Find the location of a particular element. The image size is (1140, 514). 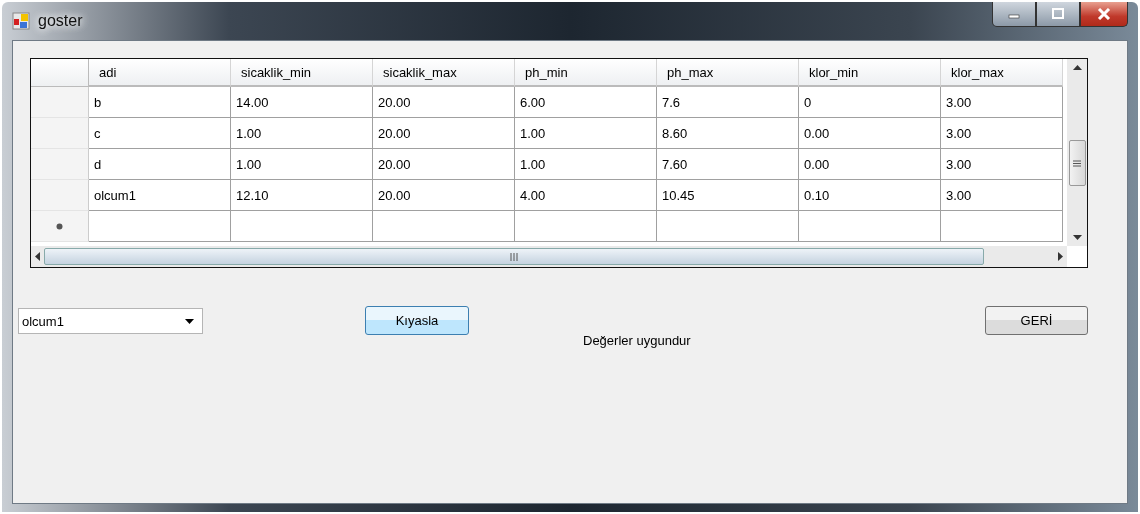

down-arrow-icon is located at coordinates (1077, 237).